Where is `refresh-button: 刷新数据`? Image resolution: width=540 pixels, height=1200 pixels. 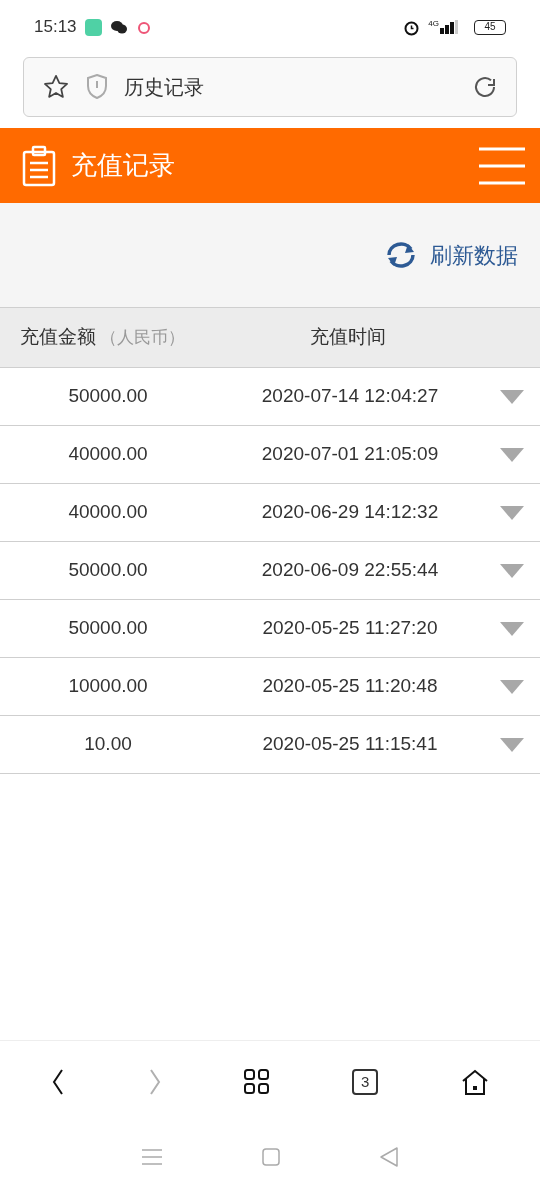 refresh-button: 刷新数据 is located at coordinates (451, 255).